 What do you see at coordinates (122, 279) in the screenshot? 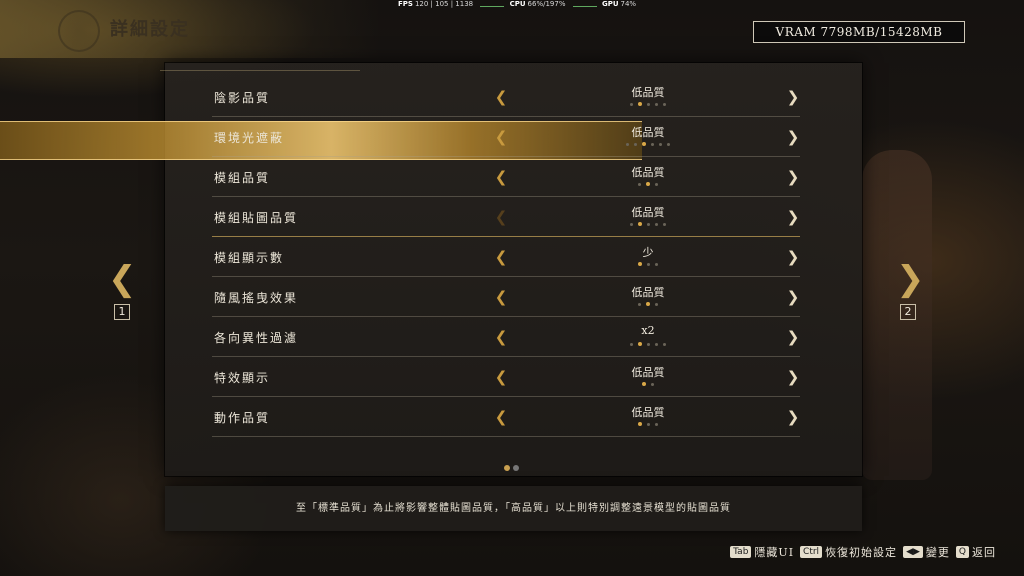
I see `prev-page-arrow-icon: ❮` at bounding box center [122, 279].